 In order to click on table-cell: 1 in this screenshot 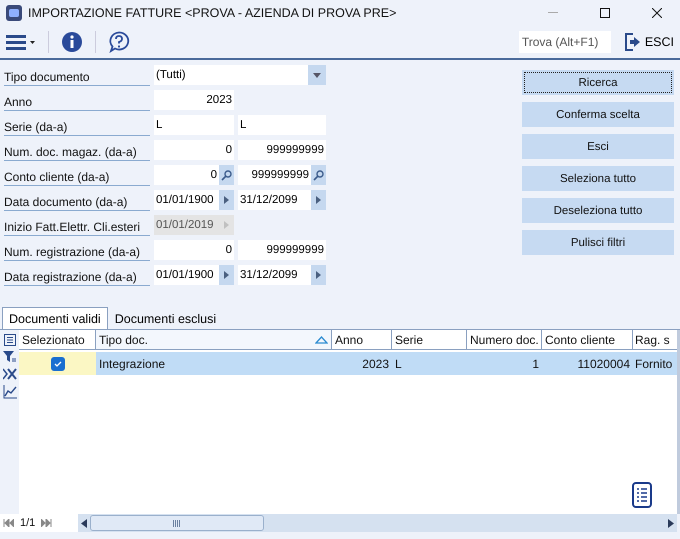, I will do `click(504, 363)`.